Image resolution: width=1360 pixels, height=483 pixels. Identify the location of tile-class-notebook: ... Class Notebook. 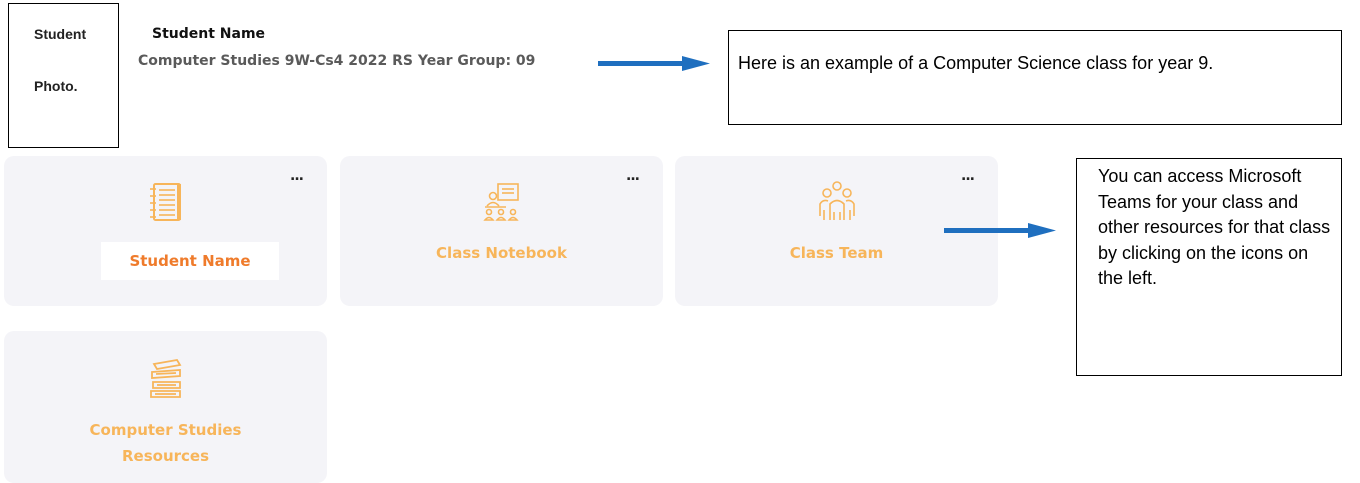
(501, 231).